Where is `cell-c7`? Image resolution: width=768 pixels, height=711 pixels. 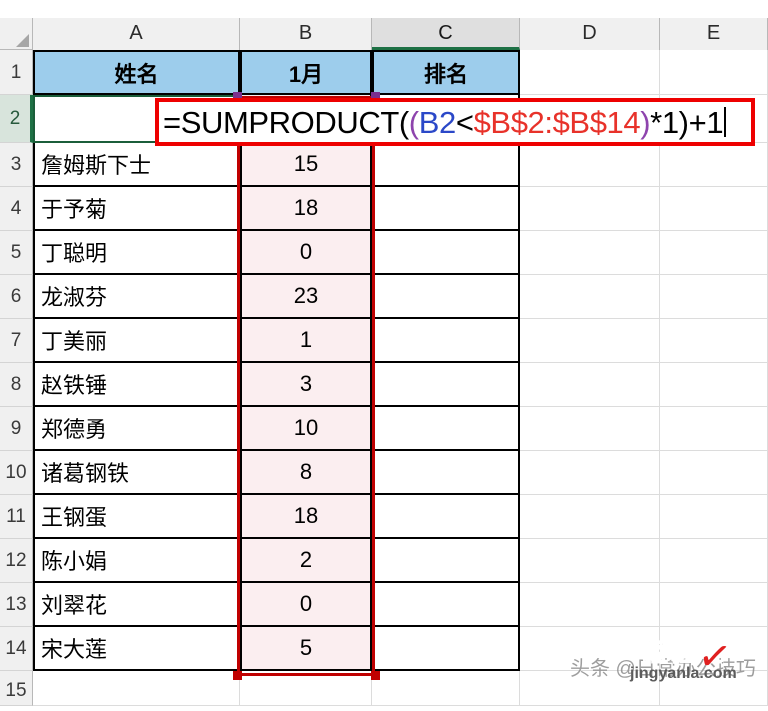 cell-c7 is located at coordinates (446, 341).